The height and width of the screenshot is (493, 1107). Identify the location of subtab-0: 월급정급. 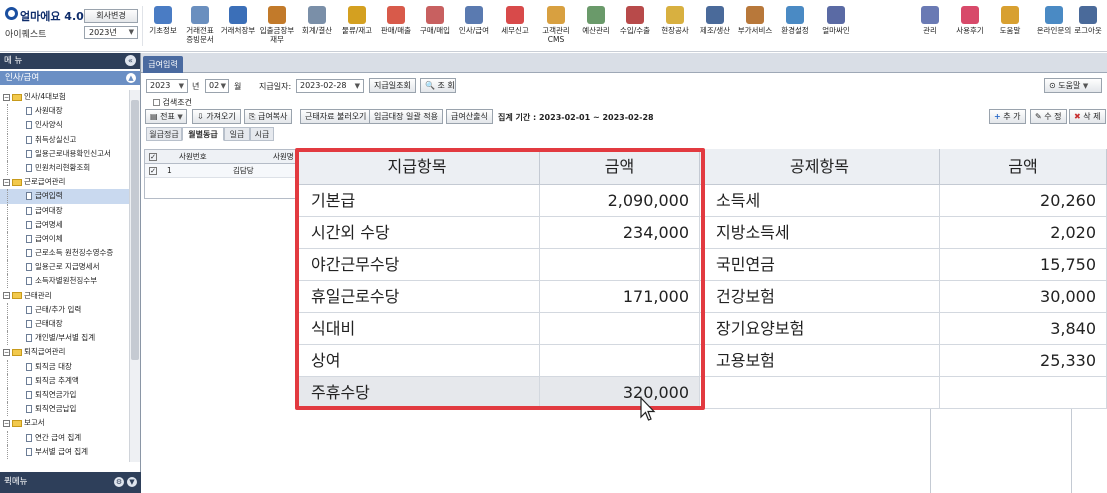
(164, 134).